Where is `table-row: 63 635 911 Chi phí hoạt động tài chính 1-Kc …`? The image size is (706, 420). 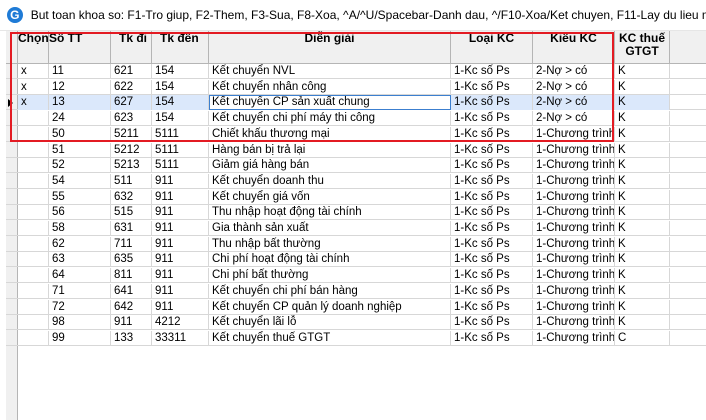
table-row: 63 635 911 Chi phí hoạt động tài chính 1-Kc … is located at coordinates (356, 260).